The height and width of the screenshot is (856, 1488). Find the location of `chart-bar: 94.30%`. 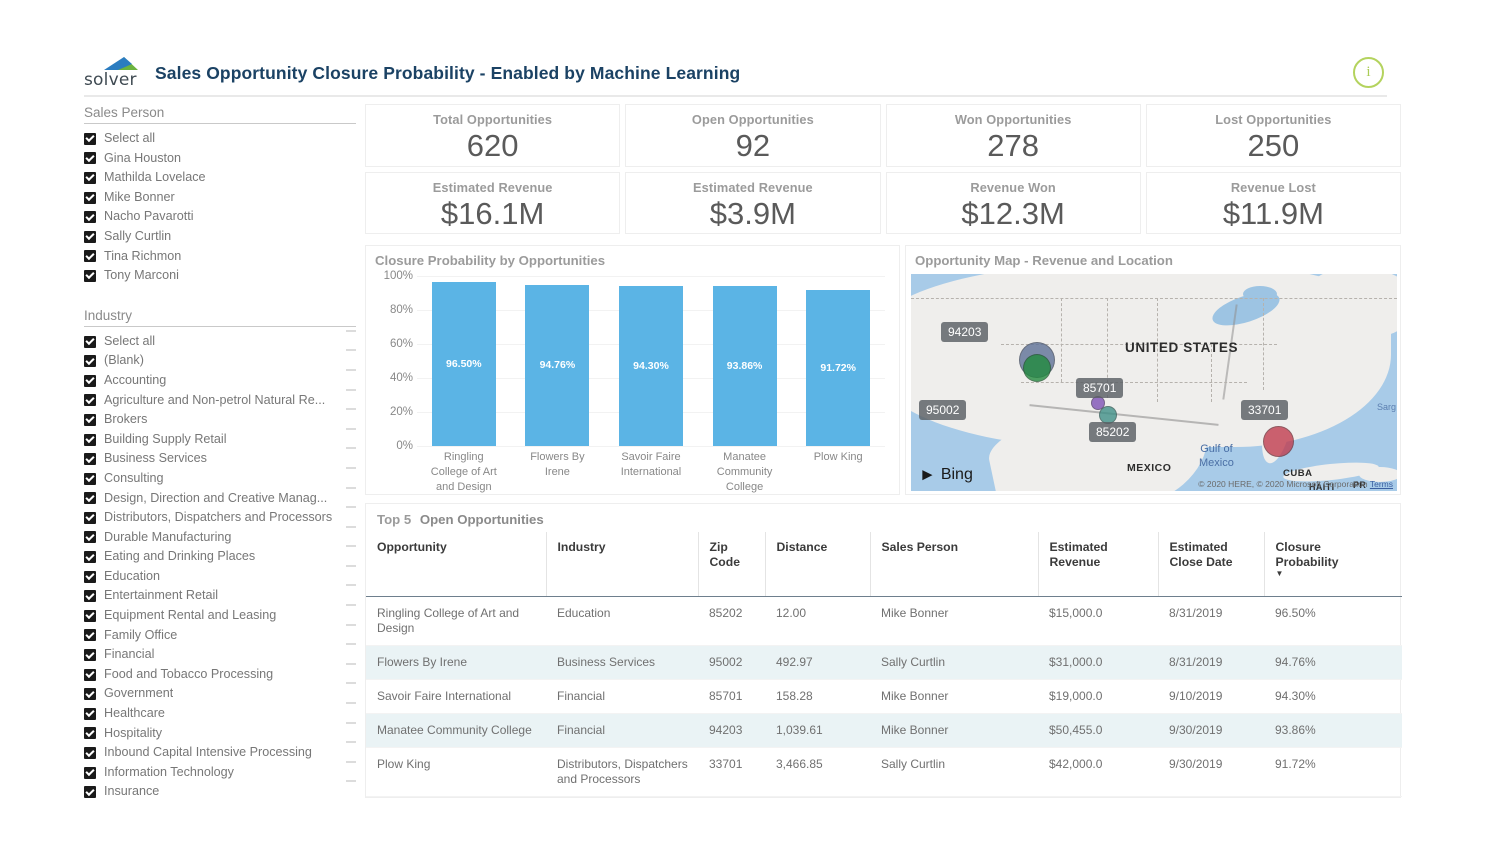

chart-bar: 94.30% is located at coordinates (650, 365).